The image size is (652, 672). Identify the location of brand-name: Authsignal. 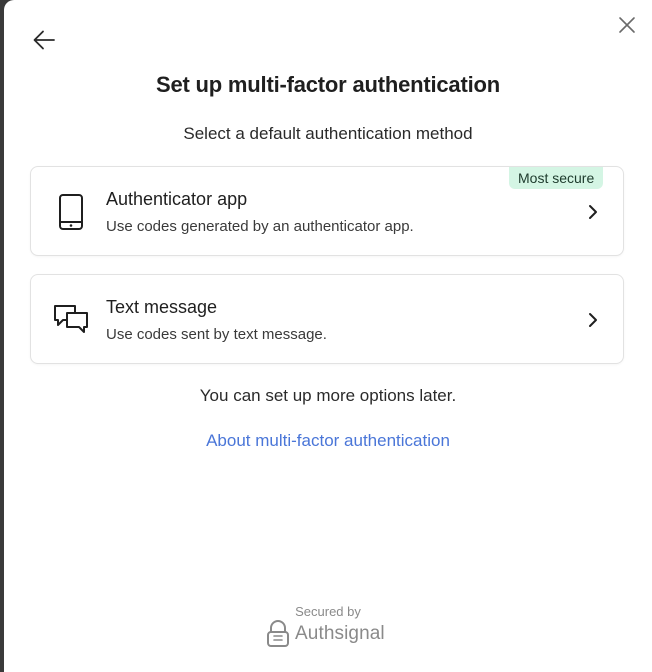
(340, 633).